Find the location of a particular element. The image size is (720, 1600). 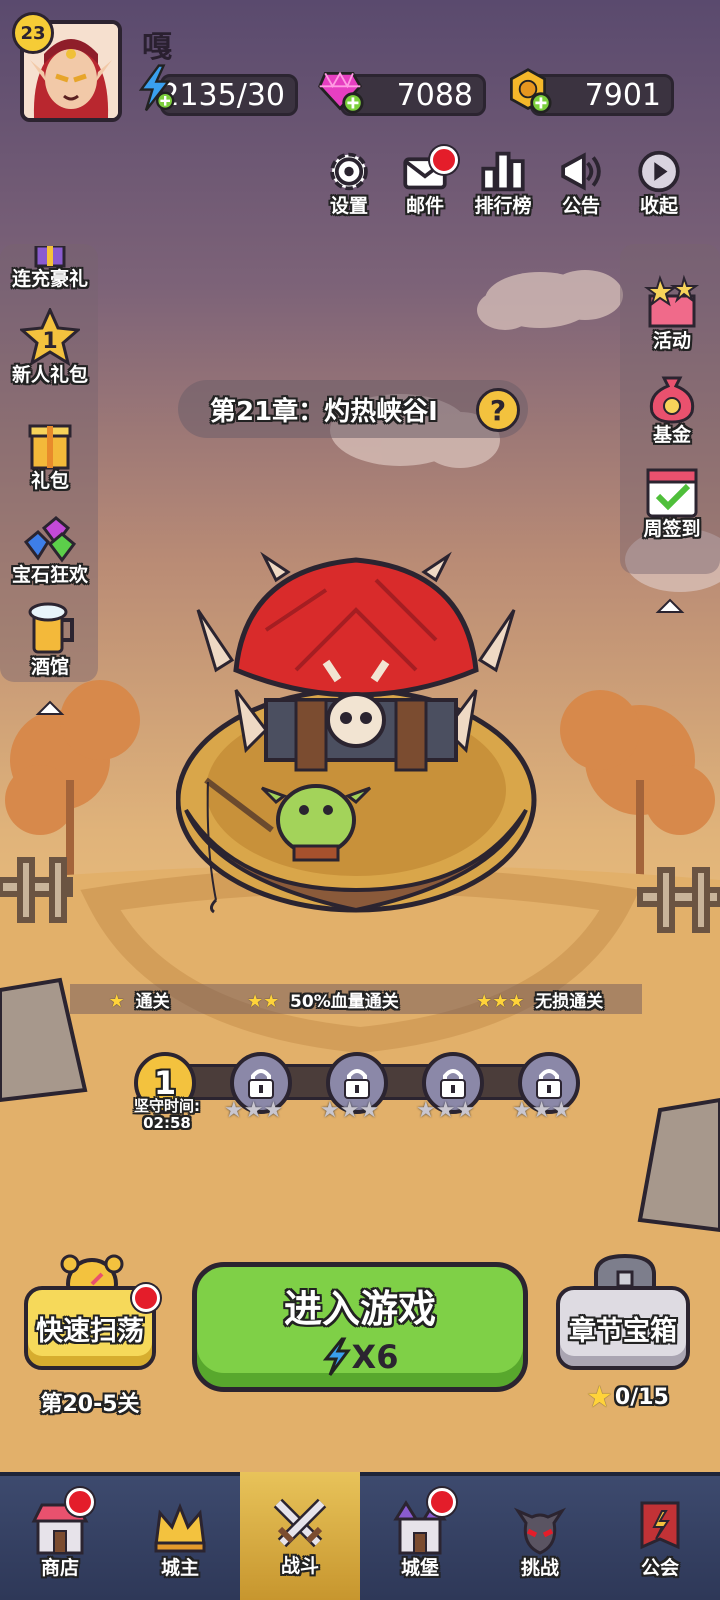

legend-text-2: 50%血量通关 is located at coordinates (344, 1001).